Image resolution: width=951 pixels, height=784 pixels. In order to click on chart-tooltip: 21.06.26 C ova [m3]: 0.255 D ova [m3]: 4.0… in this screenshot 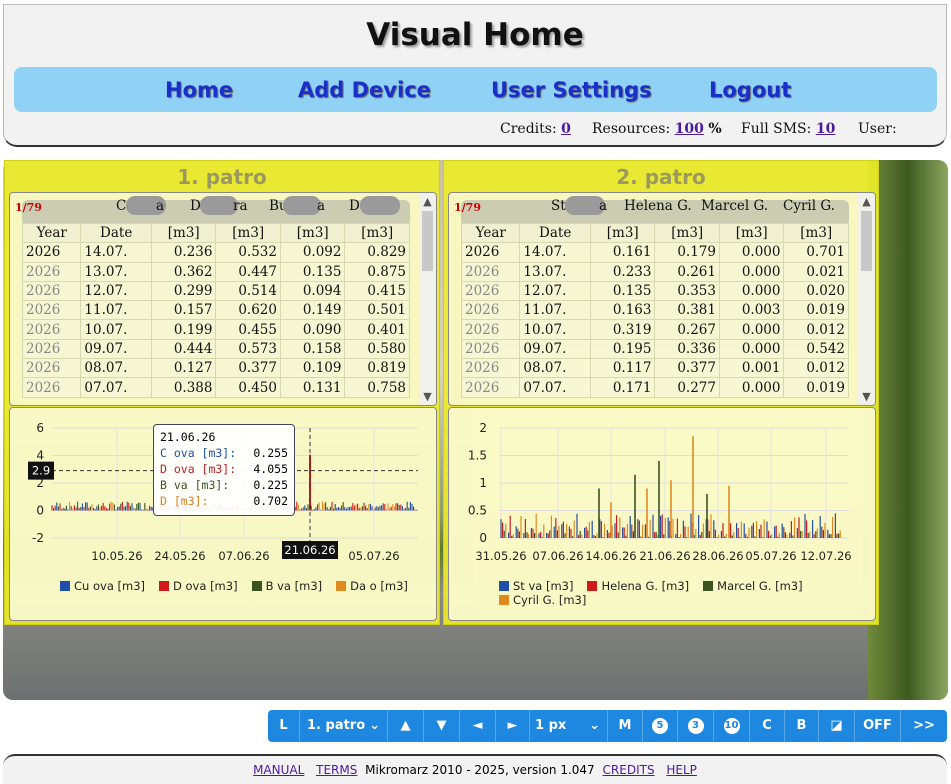, I will do `click(224, 470)`.